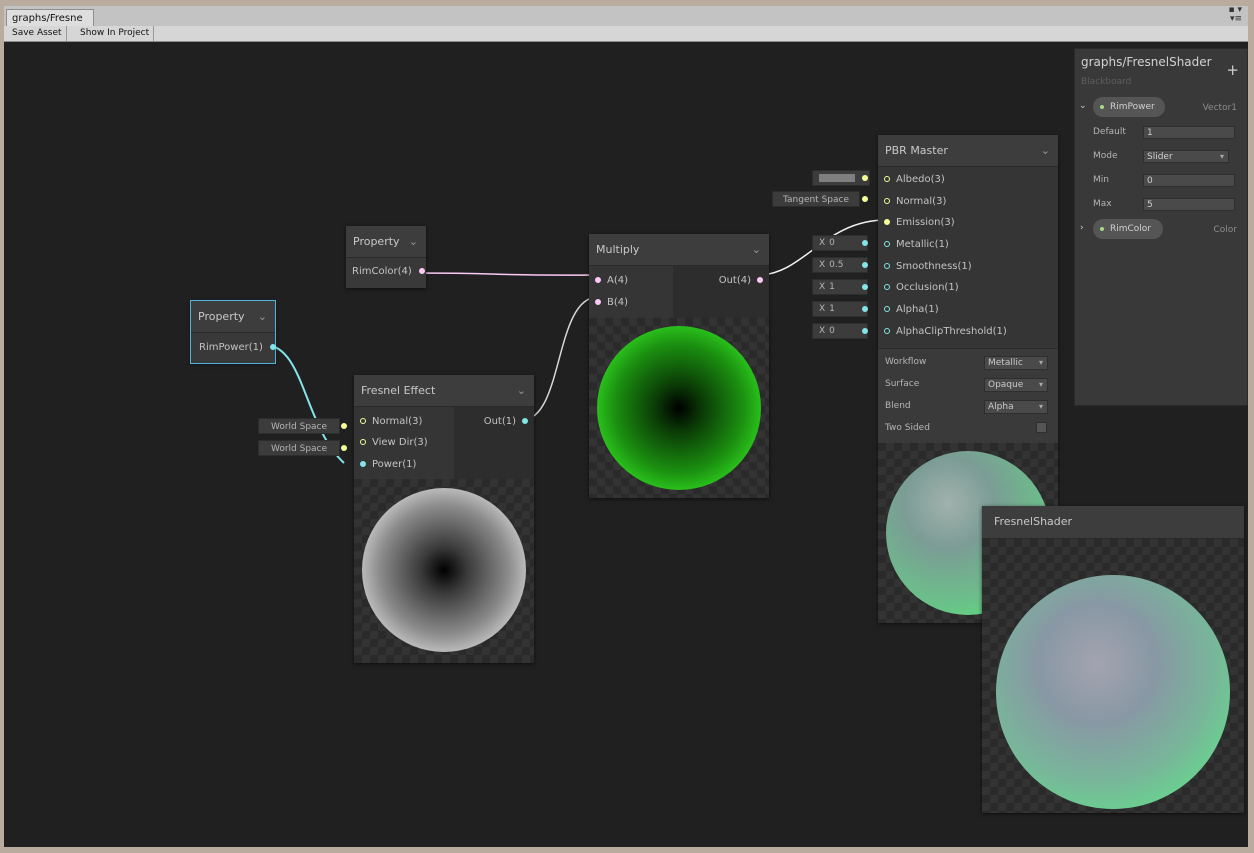 The image size is (1254, 853). Describe the element at coordinates (919, 223) in the screenshot. I see `input-port-emission: Emission(3)` at that location.